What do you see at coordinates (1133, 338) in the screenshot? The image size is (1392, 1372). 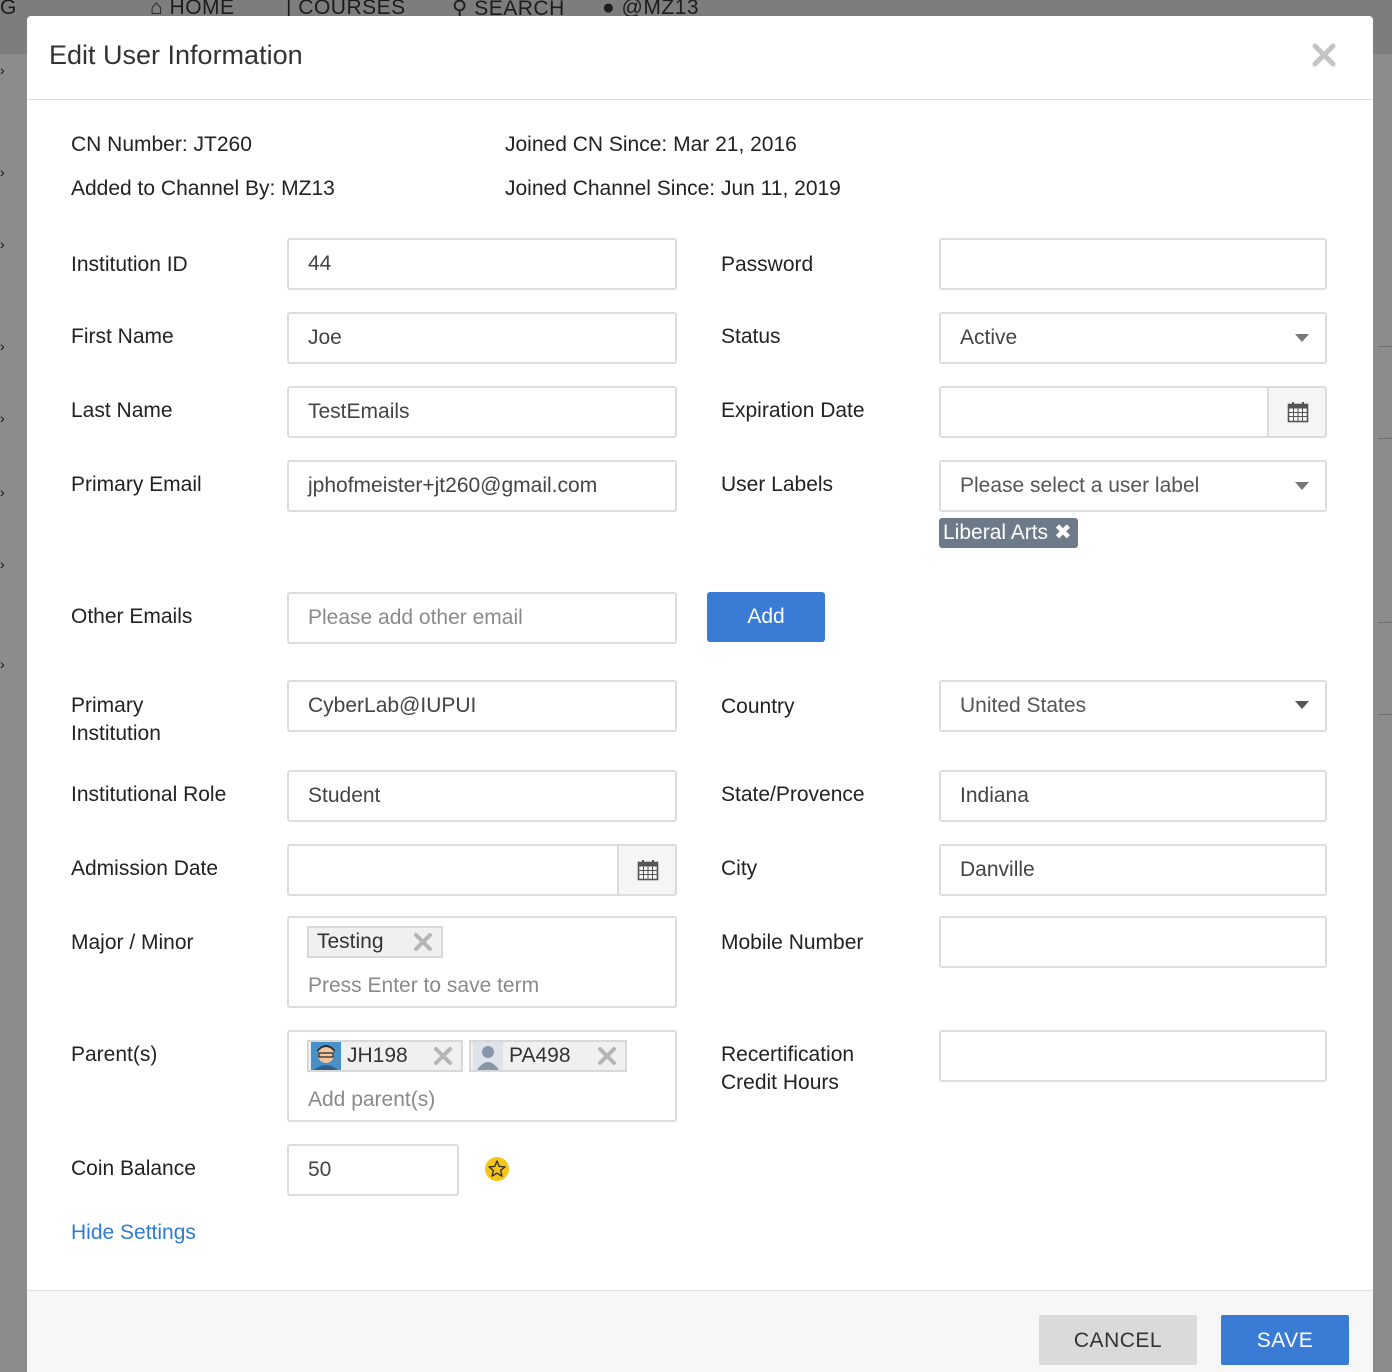 I see `status-select: Active` at bounding box center [1133, 338].